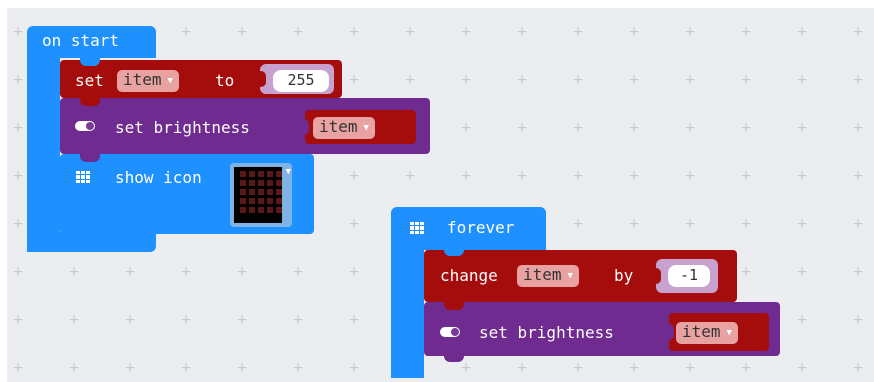 The width and height of the screenshot is (874, 382). What do you see at coordinates (158, 177) in the screenshot?
I see `show-icon-label: show icon` at bounding box center [158, 177].